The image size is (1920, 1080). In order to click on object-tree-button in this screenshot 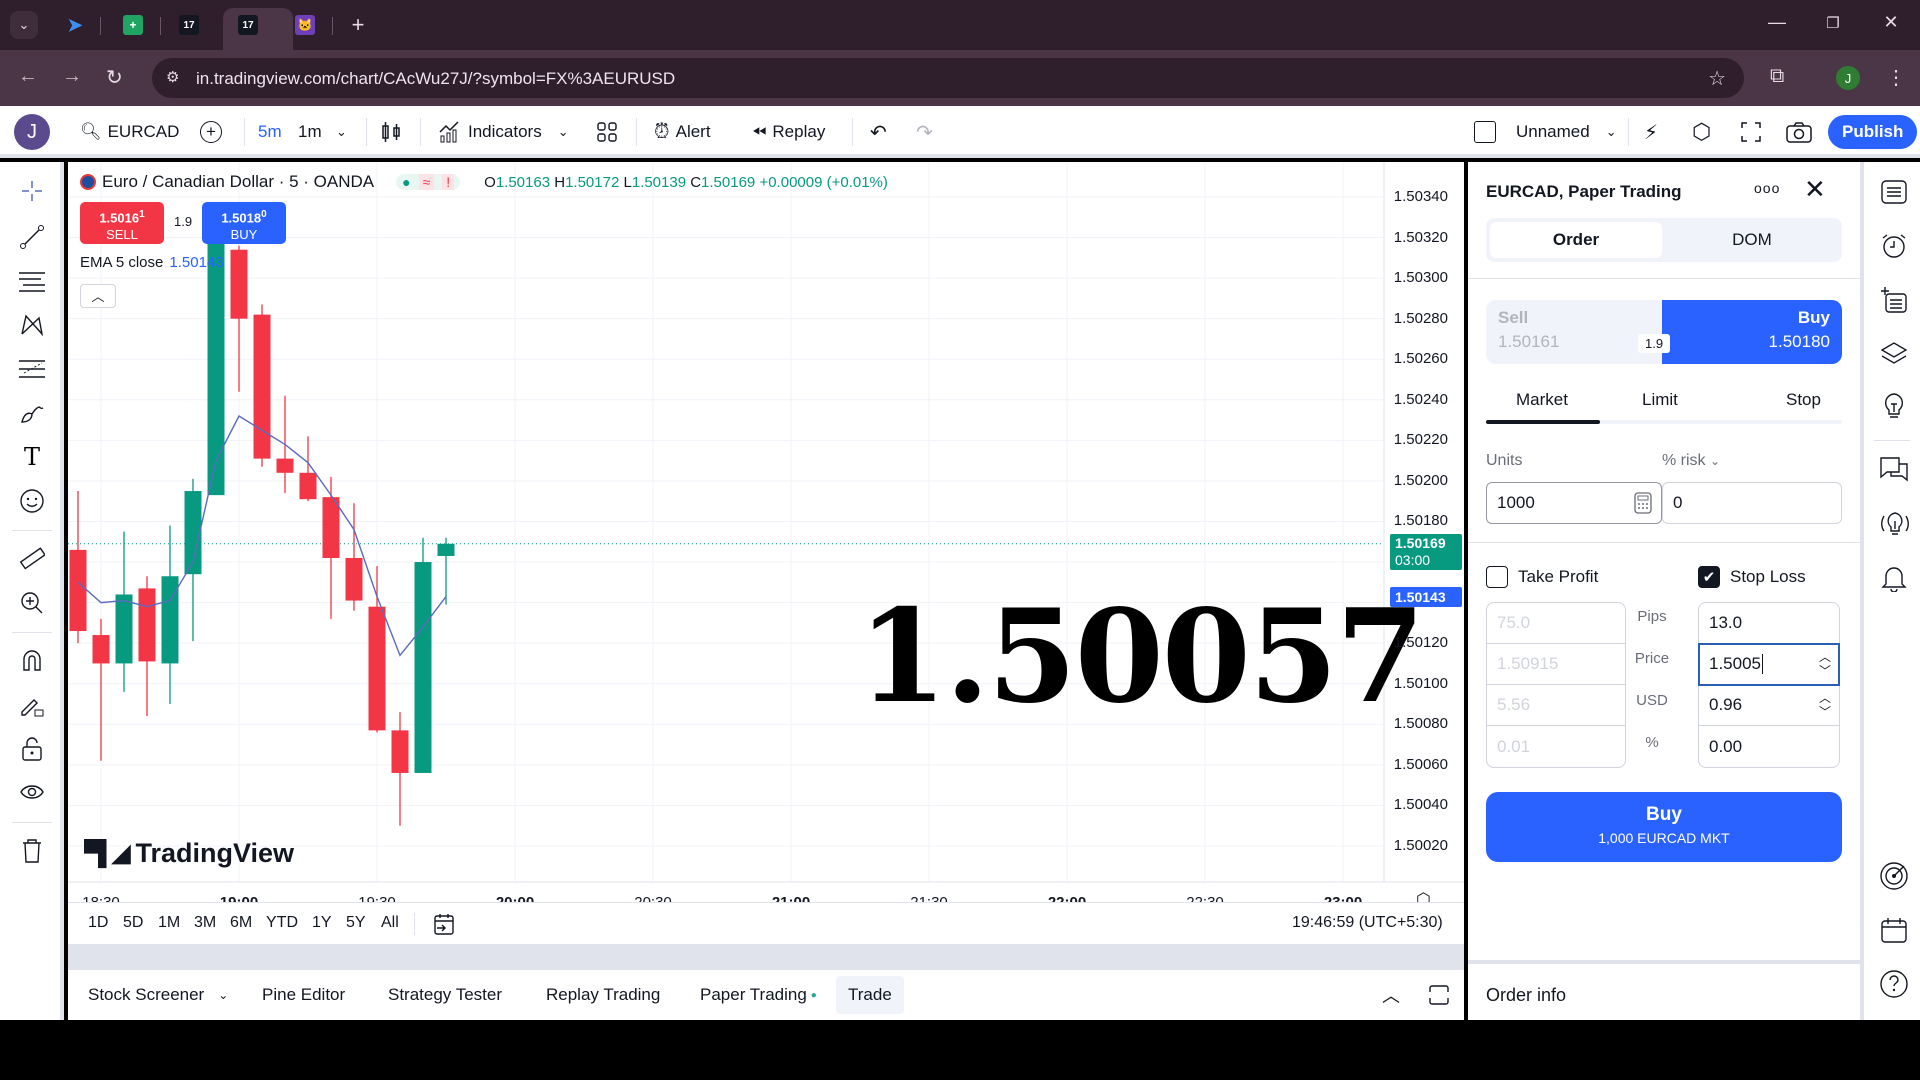, I will do `click(1894, 300)`.